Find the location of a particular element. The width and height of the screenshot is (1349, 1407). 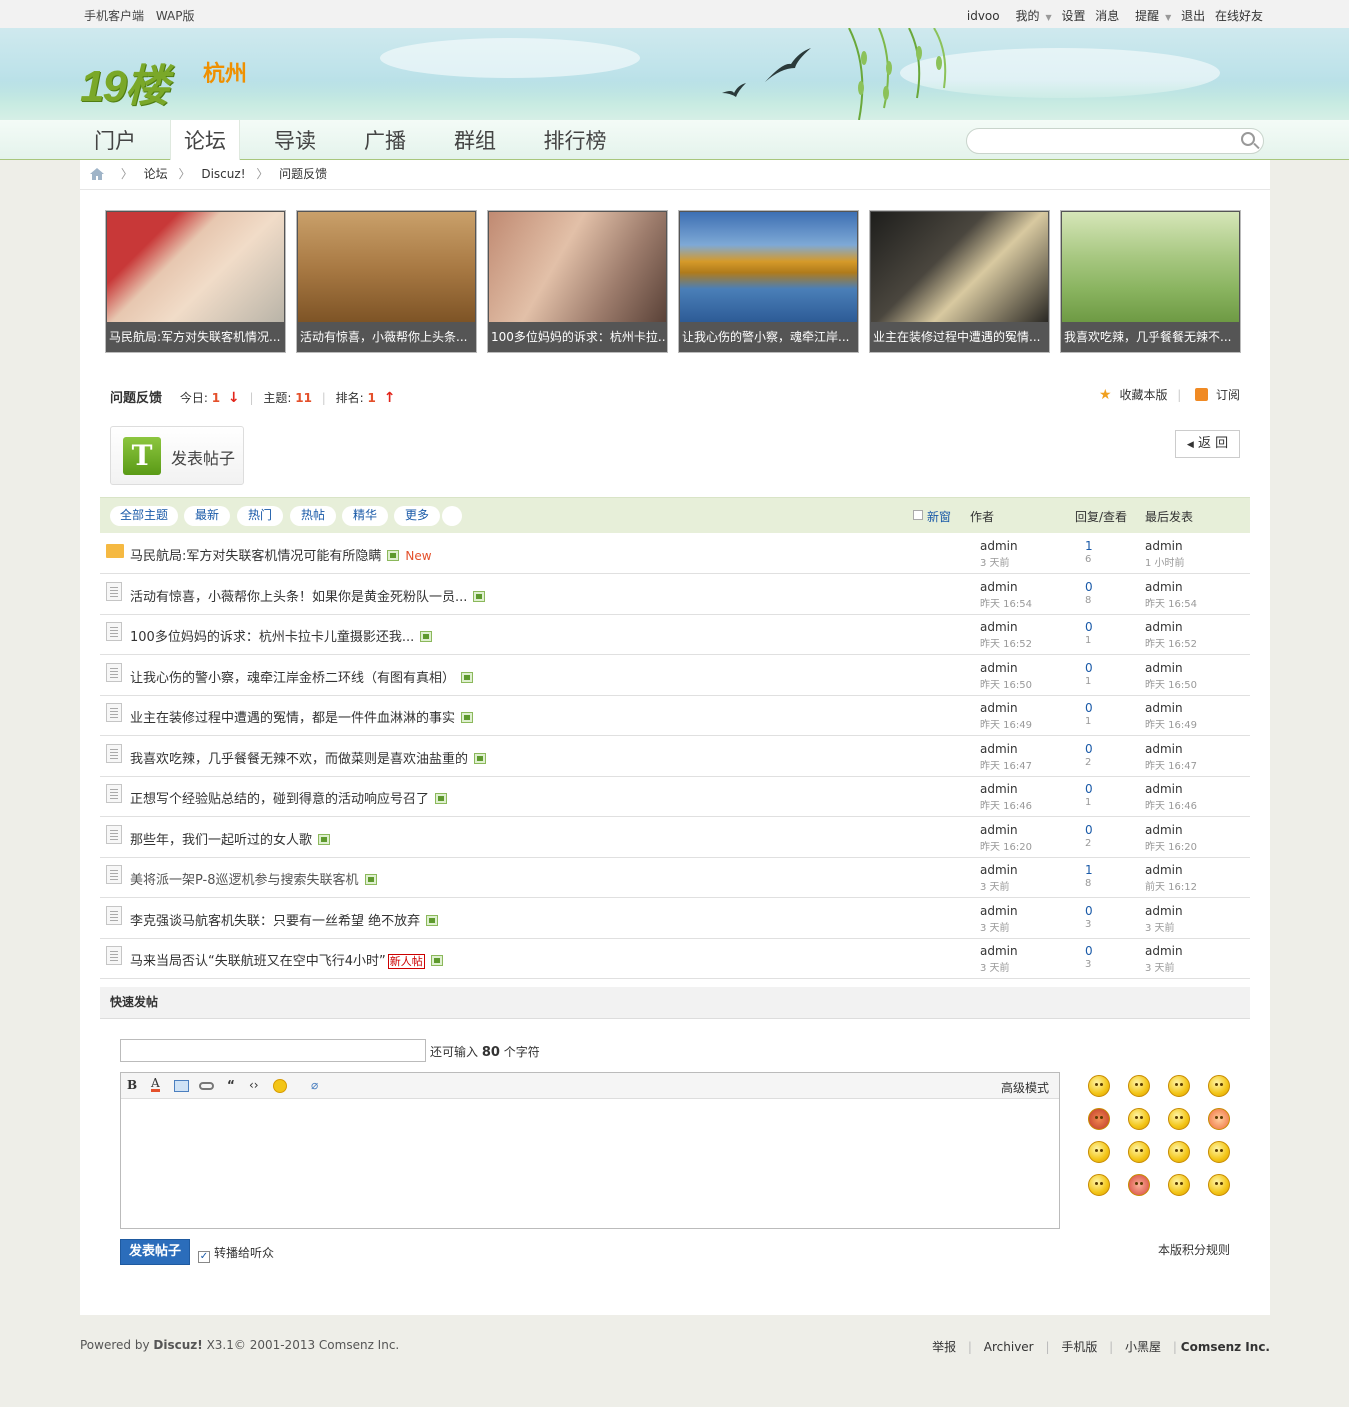

thread-title: 业主在装修过程中遭遇的冤情，都是一件件血淋淋的事实 is located at coordinates (302, 716).